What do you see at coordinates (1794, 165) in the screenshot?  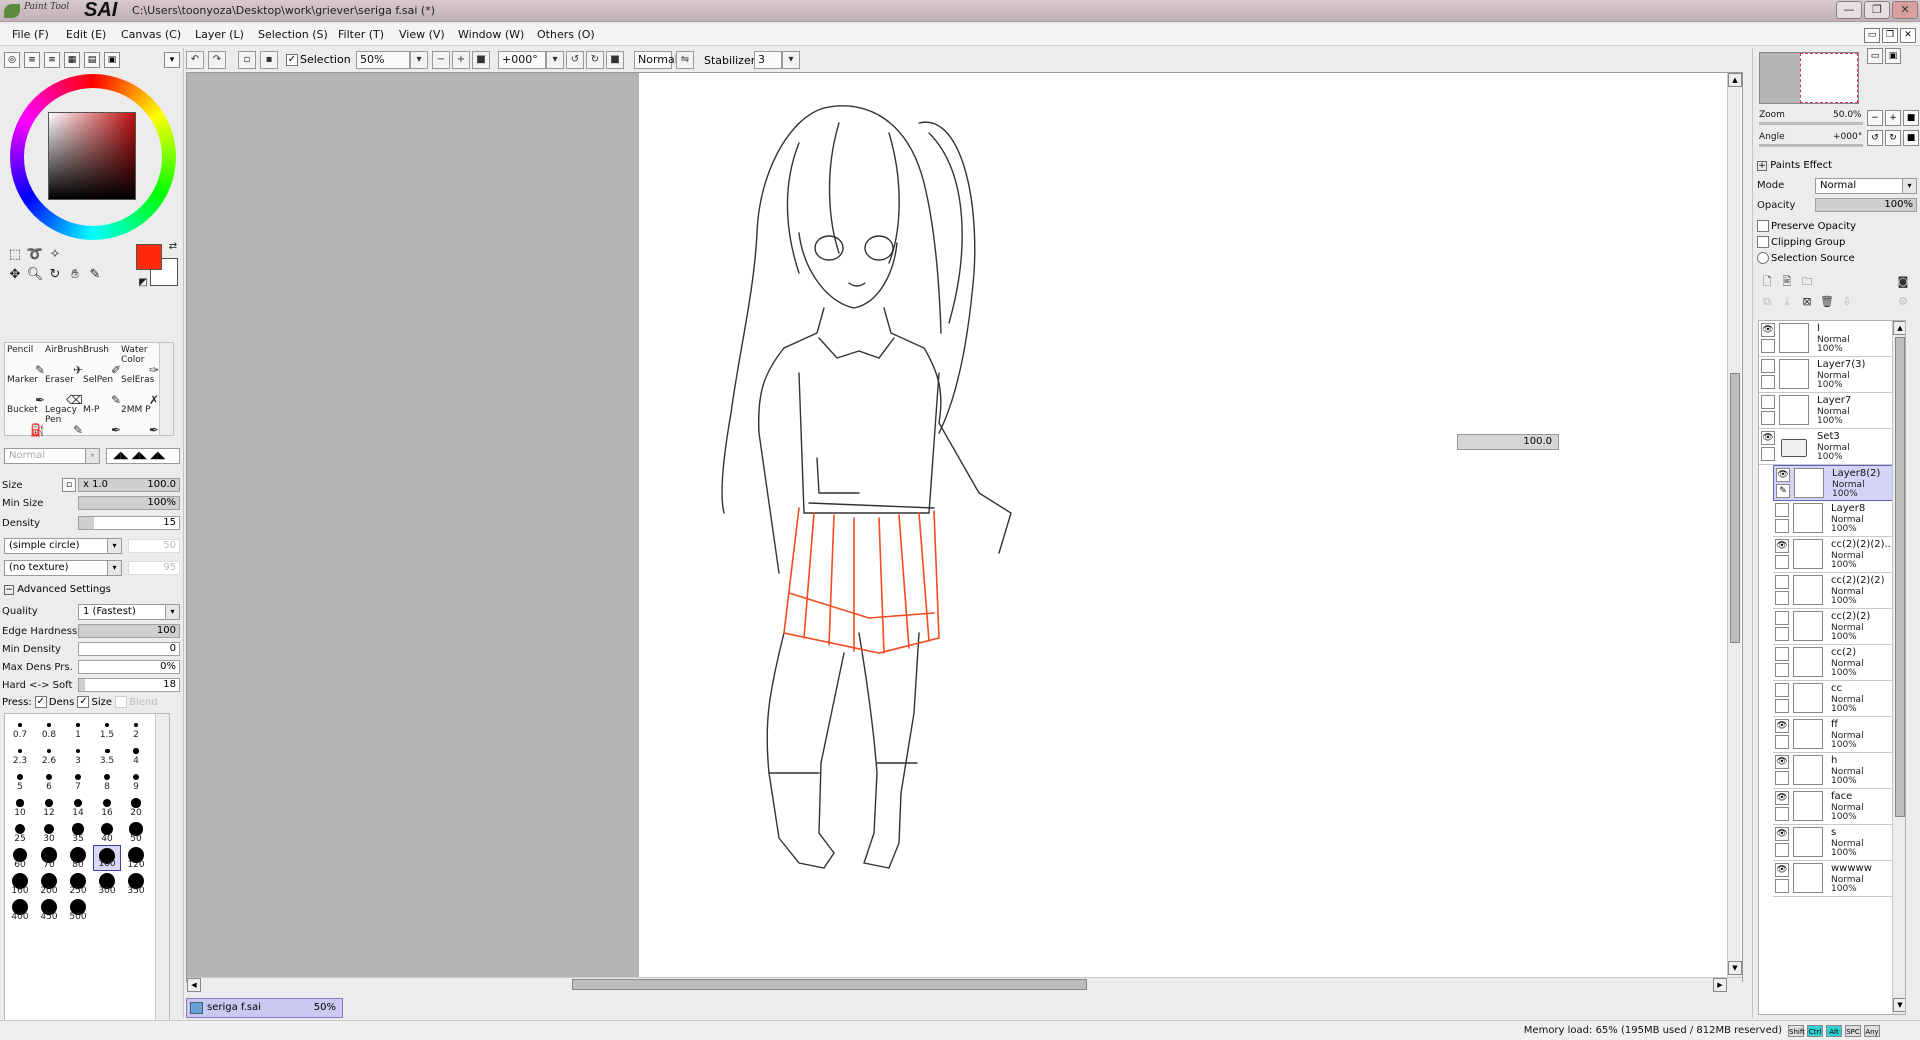 I see `paints-effect-toggle: + Paints Effect` at bounding box center [1794, 165].